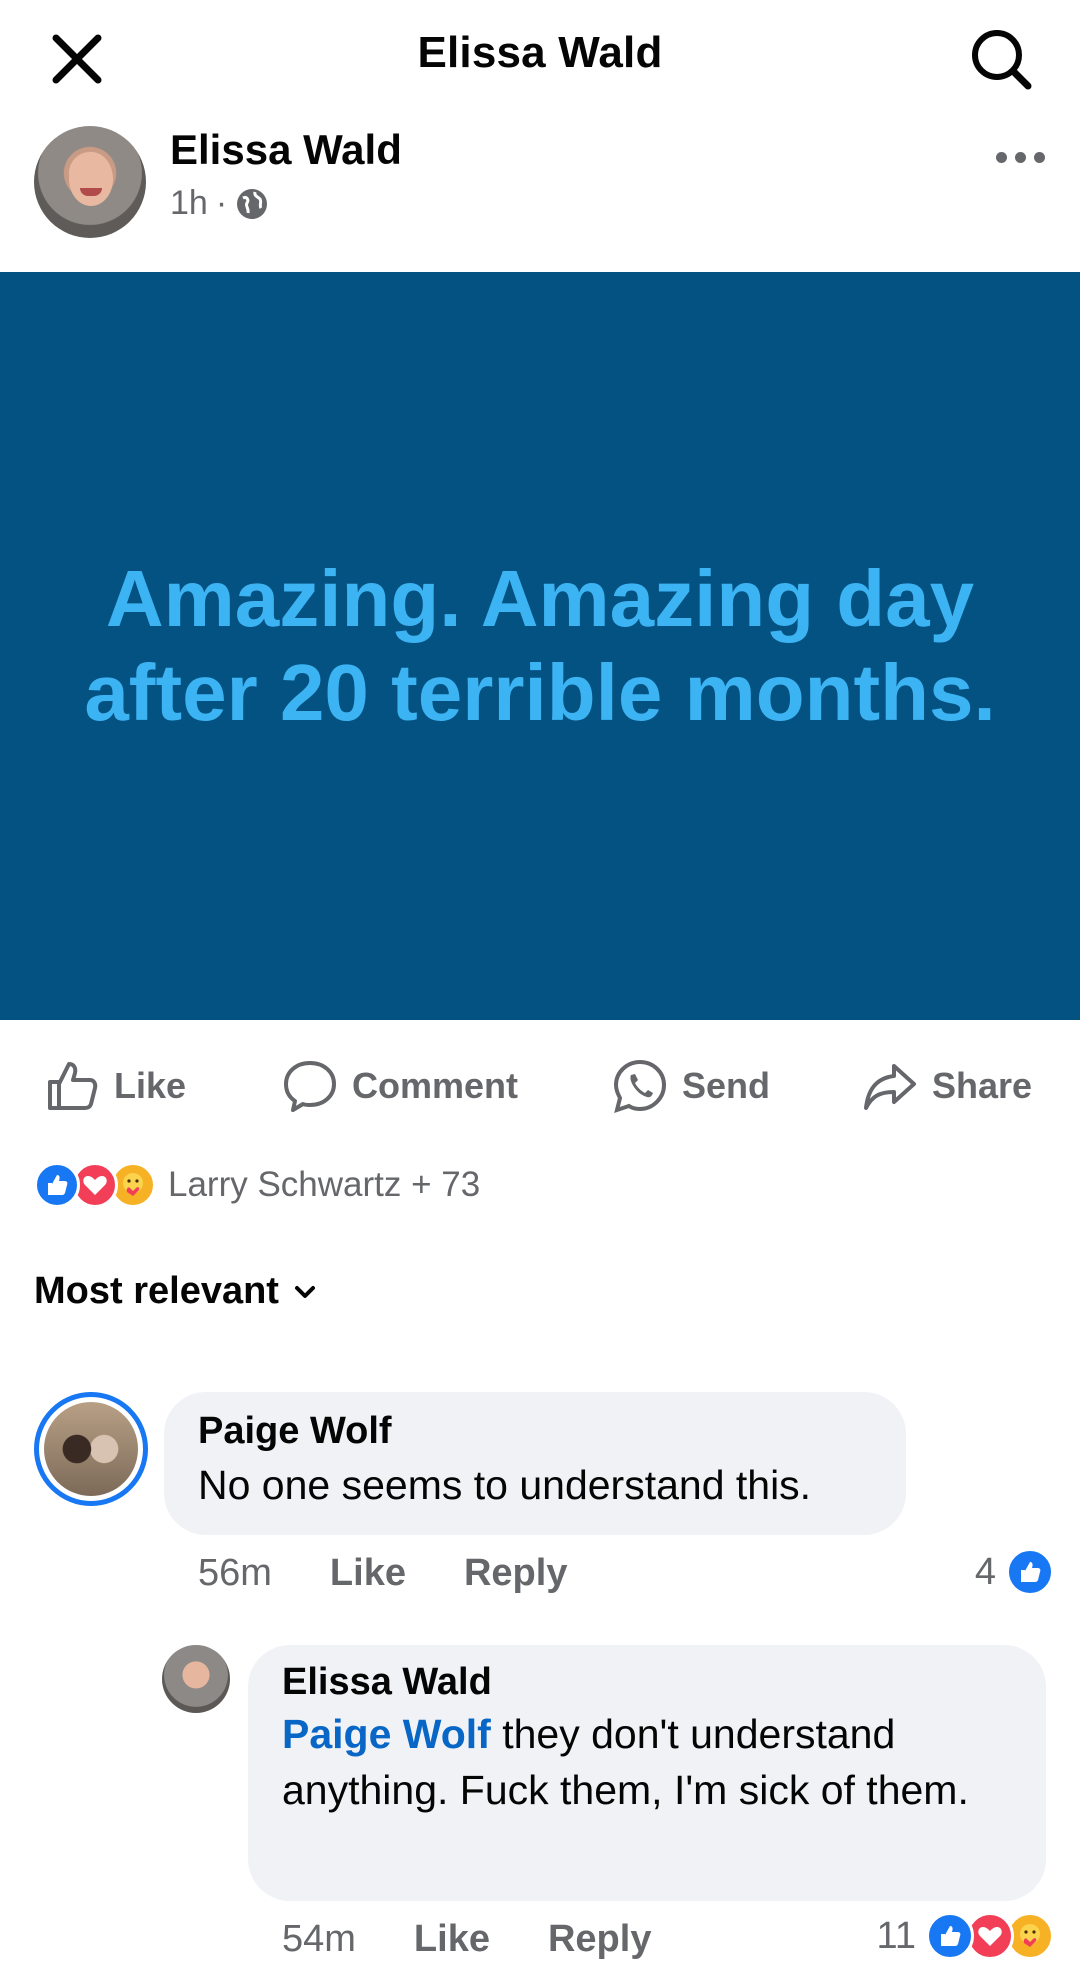 The height and width of the screenshot is (1985, 1080). What do you see at coordinates (252, 203) in the screenshot?
I see `globe-icon` at bounding box center [252, 203].